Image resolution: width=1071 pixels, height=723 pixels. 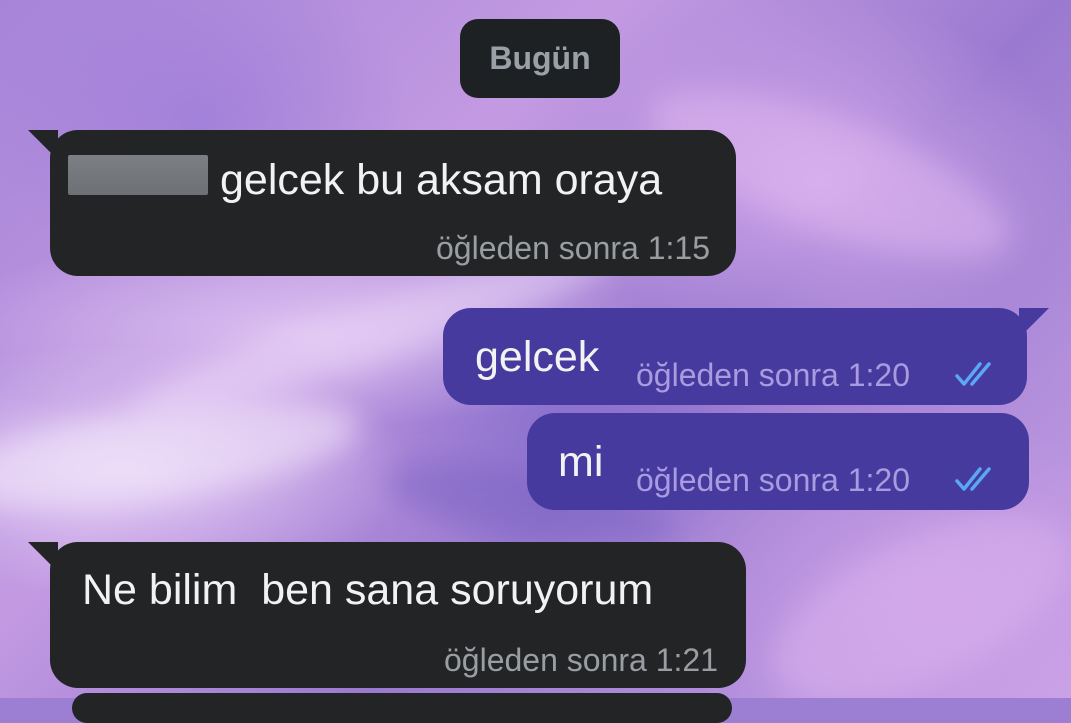 I want to click on message-timestamp: öğleden sonra 1:15, so click(x=573, y=248).